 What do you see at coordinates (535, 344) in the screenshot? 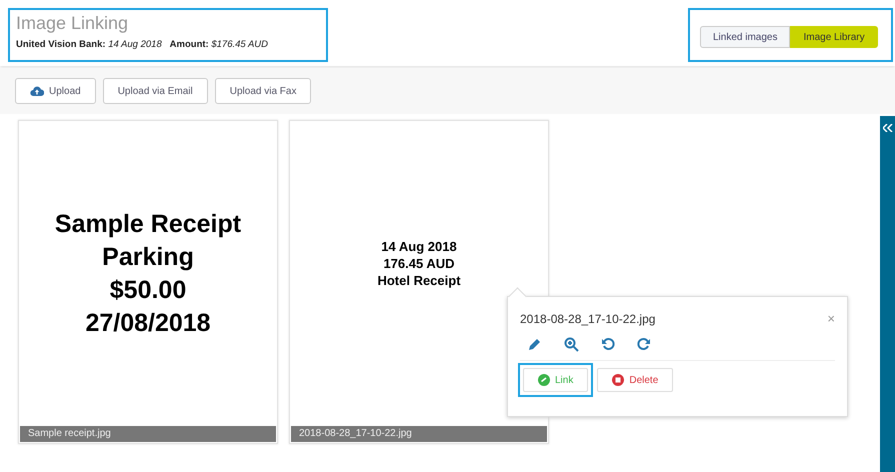
I see `pencil-icon` at bounding box center [535, 344].